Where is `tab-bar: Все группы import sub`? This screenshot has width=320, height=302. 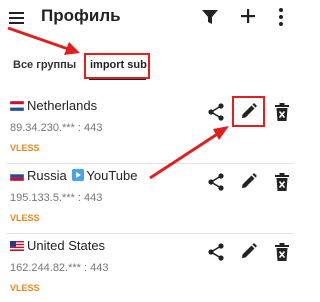 tab-bar: Все группы import sub is located at coordinates (150, 67).